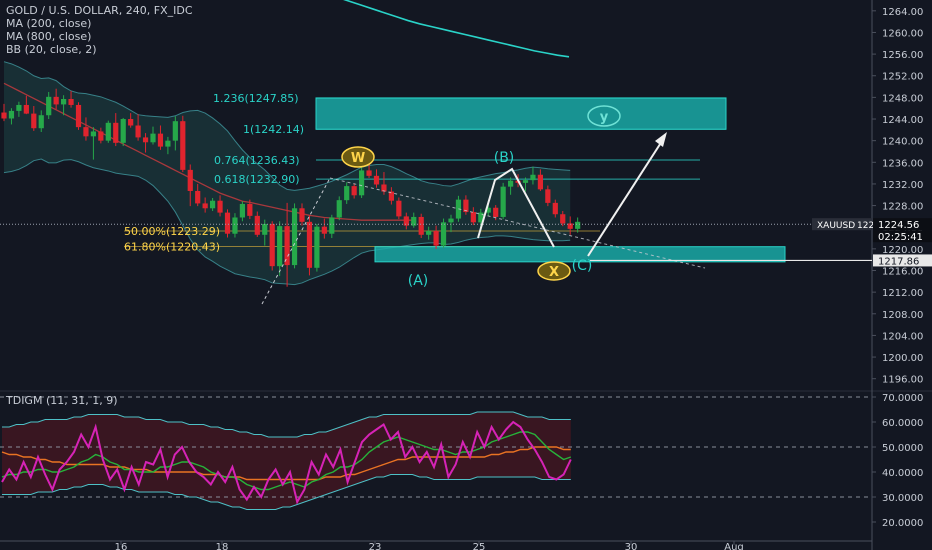  Describe the element at coordinates (836, 226) in the screenshot. I see `symbol-tag: XAUUSD` at that location.